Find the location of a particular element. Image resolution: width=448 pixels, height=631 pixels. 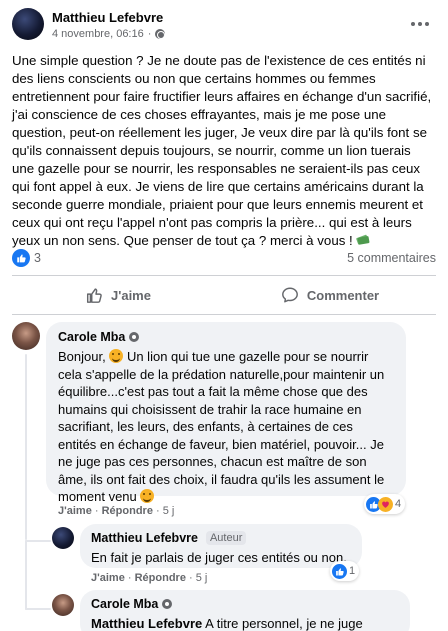

reply-time: 5 j is located at coordinates (202, 578).